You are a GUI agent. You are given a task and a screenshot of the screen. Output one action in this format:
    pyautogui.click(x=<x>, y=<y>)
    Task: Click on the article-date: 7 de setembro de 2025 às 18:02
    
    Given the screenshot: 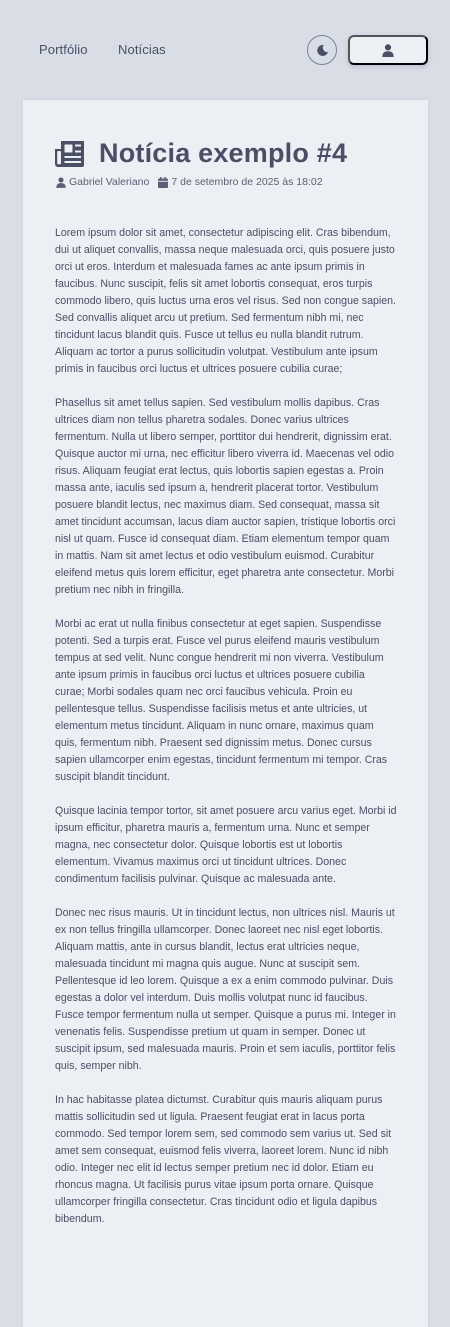 What is the action you would take?
    pyautogui.click(x=247, y=182)
    